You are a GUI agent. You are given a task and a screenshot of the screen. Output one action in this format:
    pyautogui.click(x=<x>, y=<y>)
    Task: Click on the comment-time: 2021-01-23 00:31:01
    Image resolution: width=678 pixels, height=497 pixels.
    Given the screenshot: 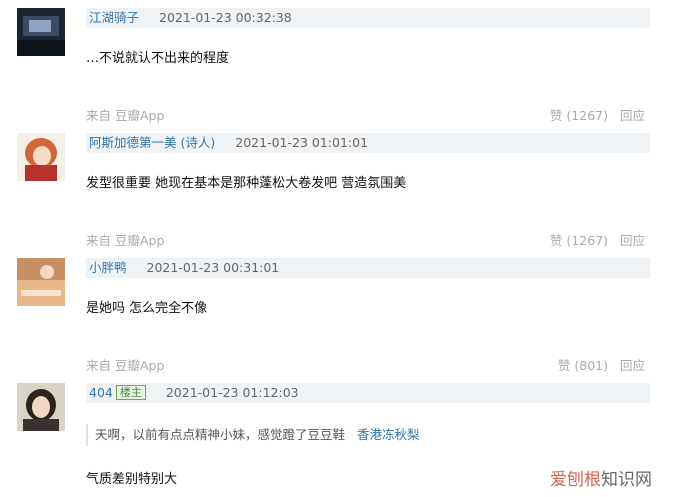 What is the action you would take?
    pyautogui.click(x=213, y=267)
    